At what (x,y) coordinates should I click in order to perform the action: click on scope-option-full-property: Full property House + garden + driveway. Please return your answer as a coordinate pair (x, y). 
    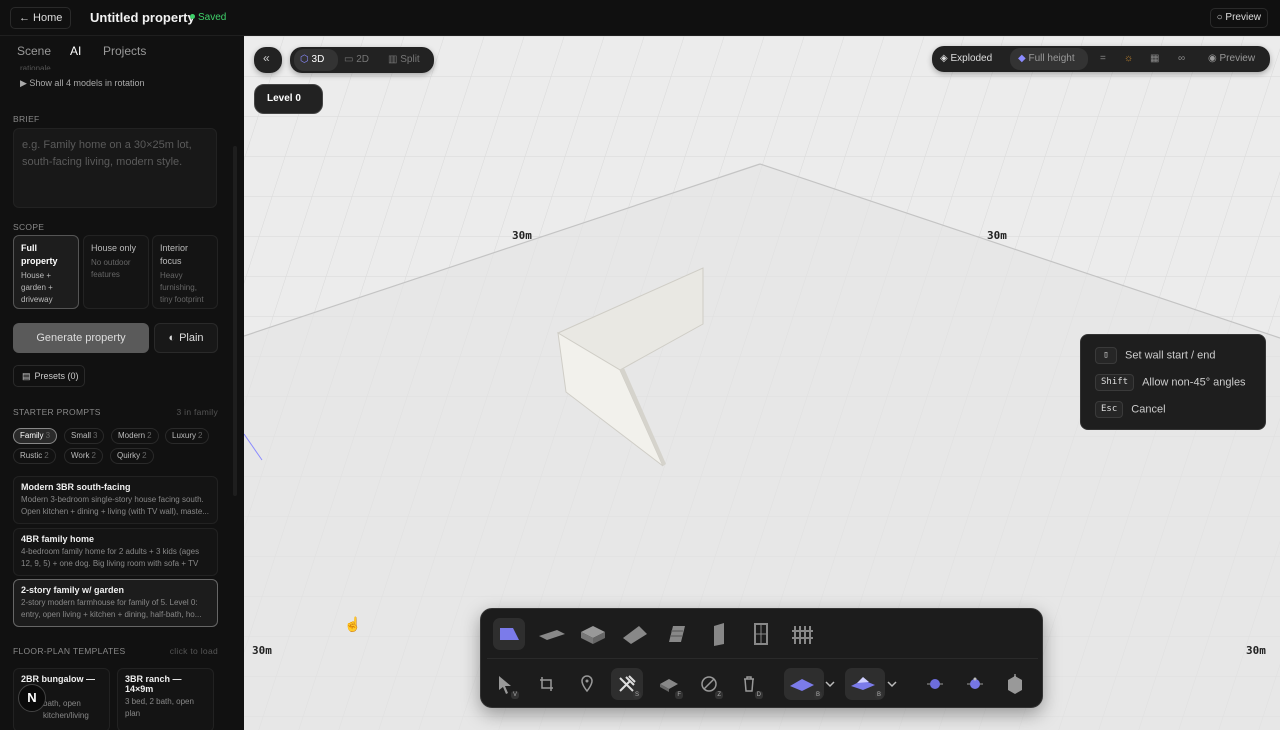
    Looking at the image, I should click on (46, 272).